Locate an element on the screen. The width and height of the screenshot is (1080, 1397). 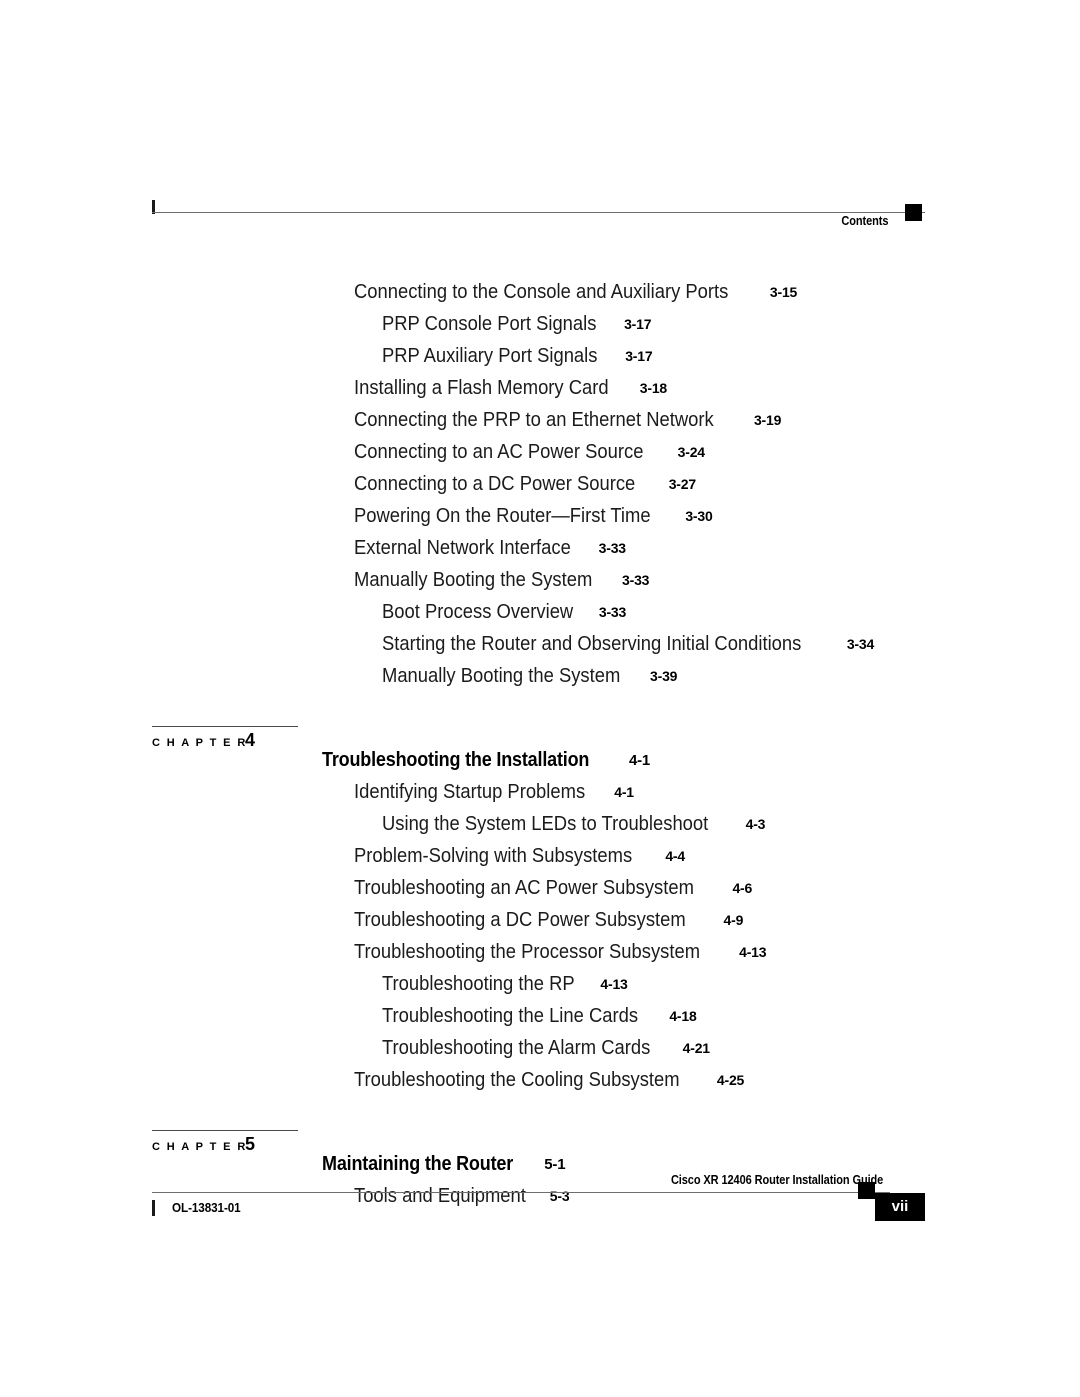
toc-entry: Problem-Solving with Subsystems 4-4 is located at coordinates (540, 856).